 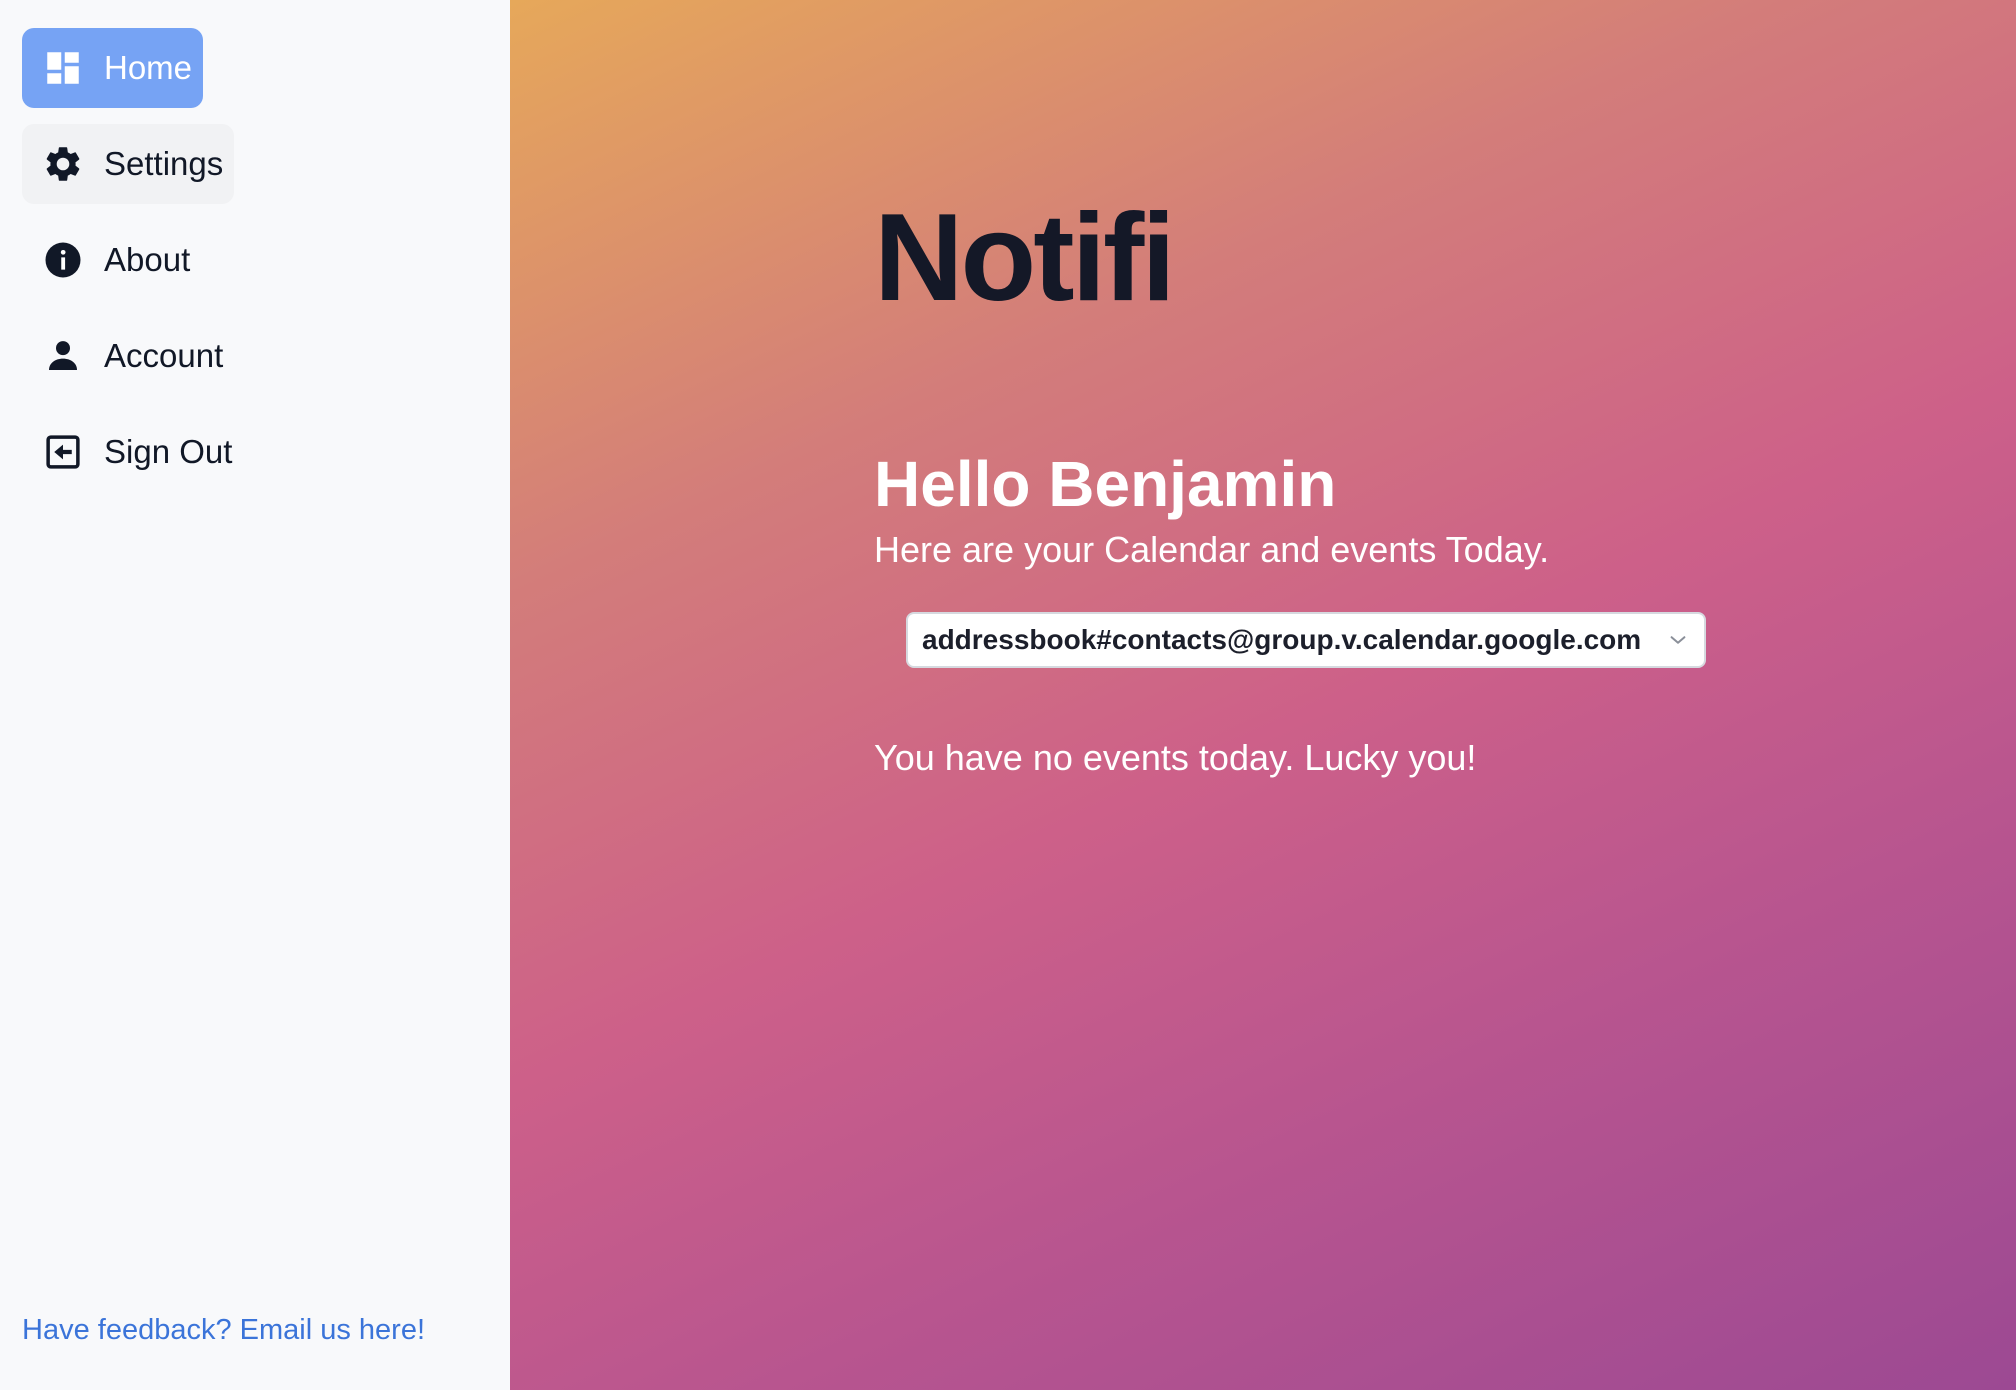 I want to click on sidebar-item-settings: Settings, so click(x=128, y=164).